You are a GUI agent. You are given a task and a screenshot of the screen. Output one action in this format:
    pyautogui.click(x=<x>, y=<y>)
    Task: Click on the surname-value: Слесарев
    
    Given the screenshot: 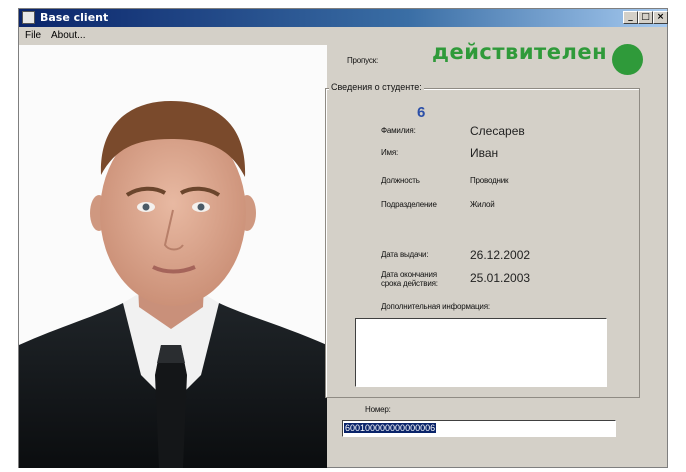 What is the action you would take?
    pyautogui.click(x=497, y=131)
    